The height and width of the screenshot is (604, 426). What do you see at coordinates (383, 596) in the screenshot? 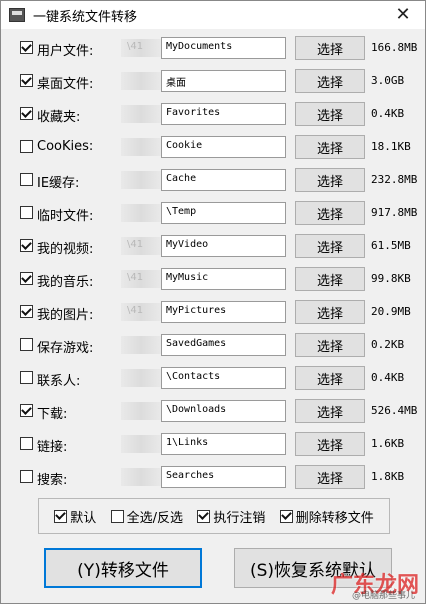
I see `watermark-caption: @电脑那些事儿` at bounding box center [383, 596].